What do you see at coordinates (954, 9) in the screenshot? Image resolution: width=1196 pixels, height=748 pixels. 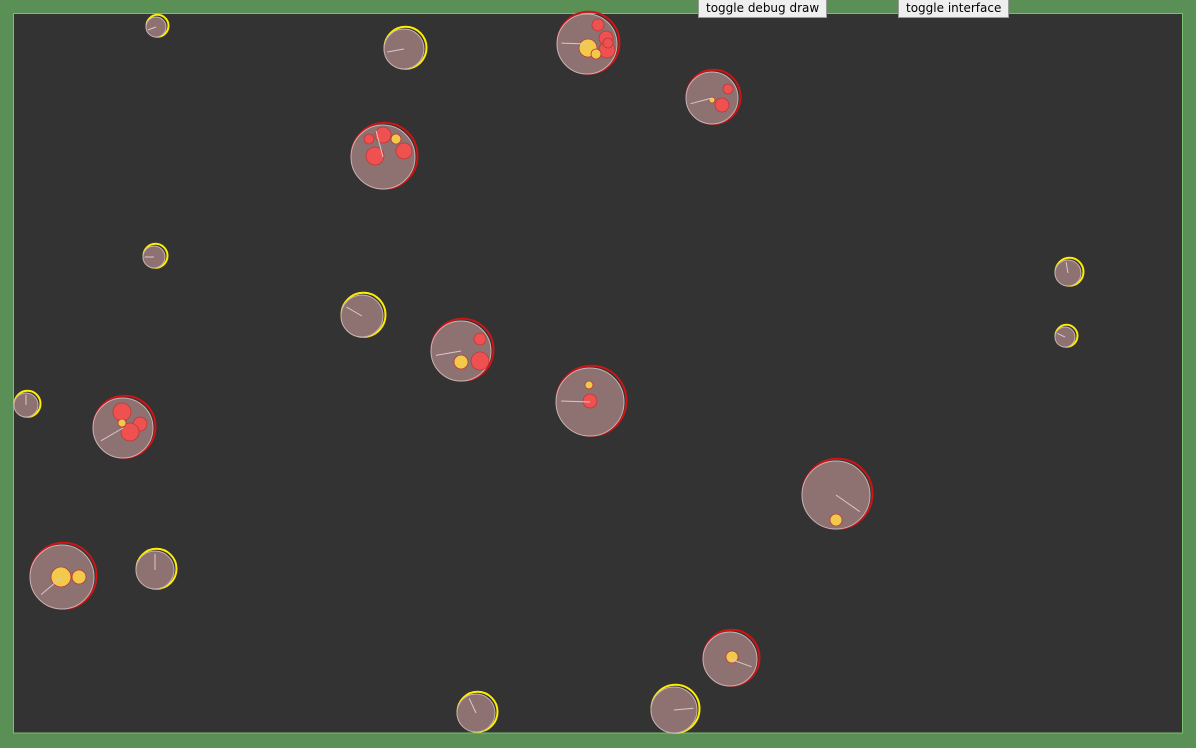 I see `toggle-interface-button: toggle interface` at bounding box center [954, 9].